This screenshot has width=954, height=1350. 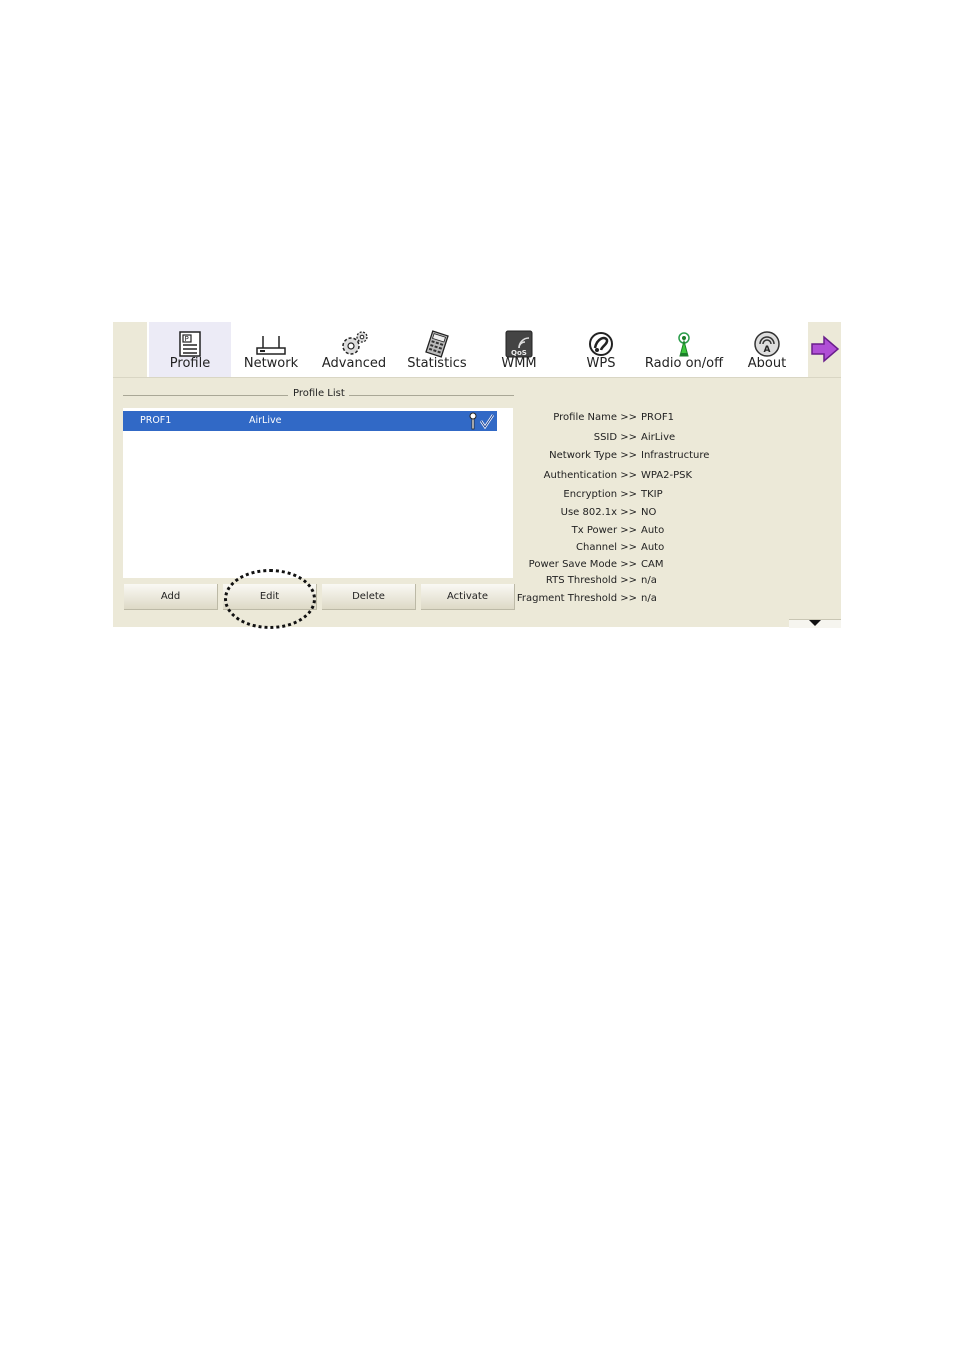 What do you see at coordinates (684, 344) in the screenshot?
I see `radio-antenna-icon` at bounding box center [684, 344].